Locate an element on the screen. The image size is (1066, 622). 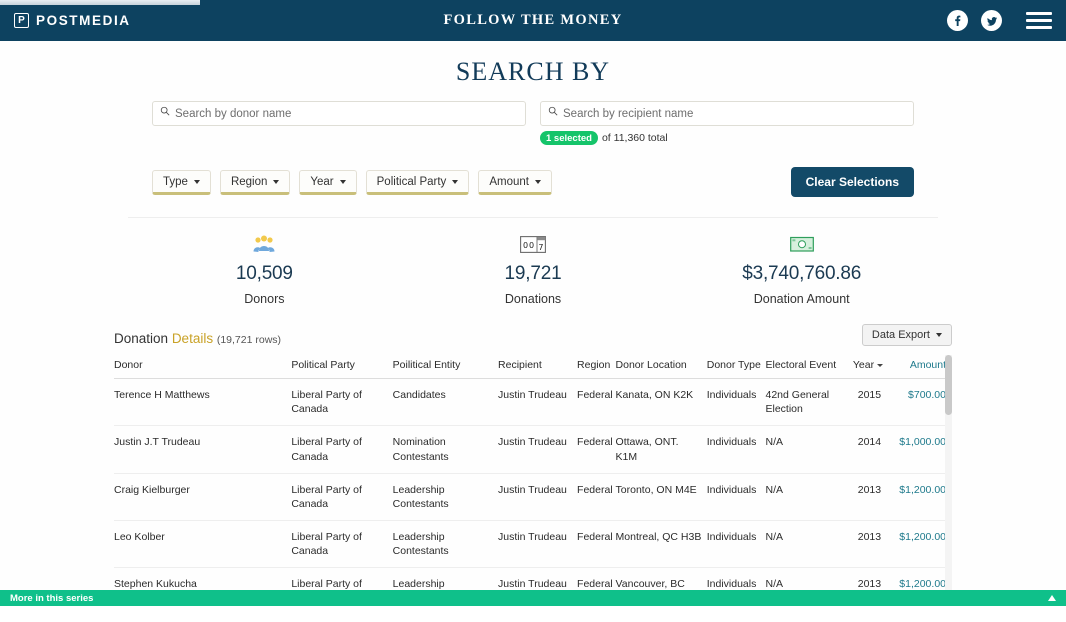
column-header-donor-type: Donor Type is located at coordinates (736, 367).